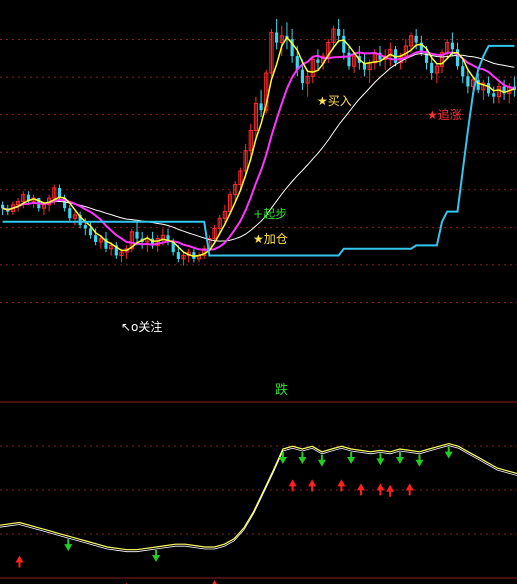  I want to click on buy-signal-label: ★买入, so click(334, 101).